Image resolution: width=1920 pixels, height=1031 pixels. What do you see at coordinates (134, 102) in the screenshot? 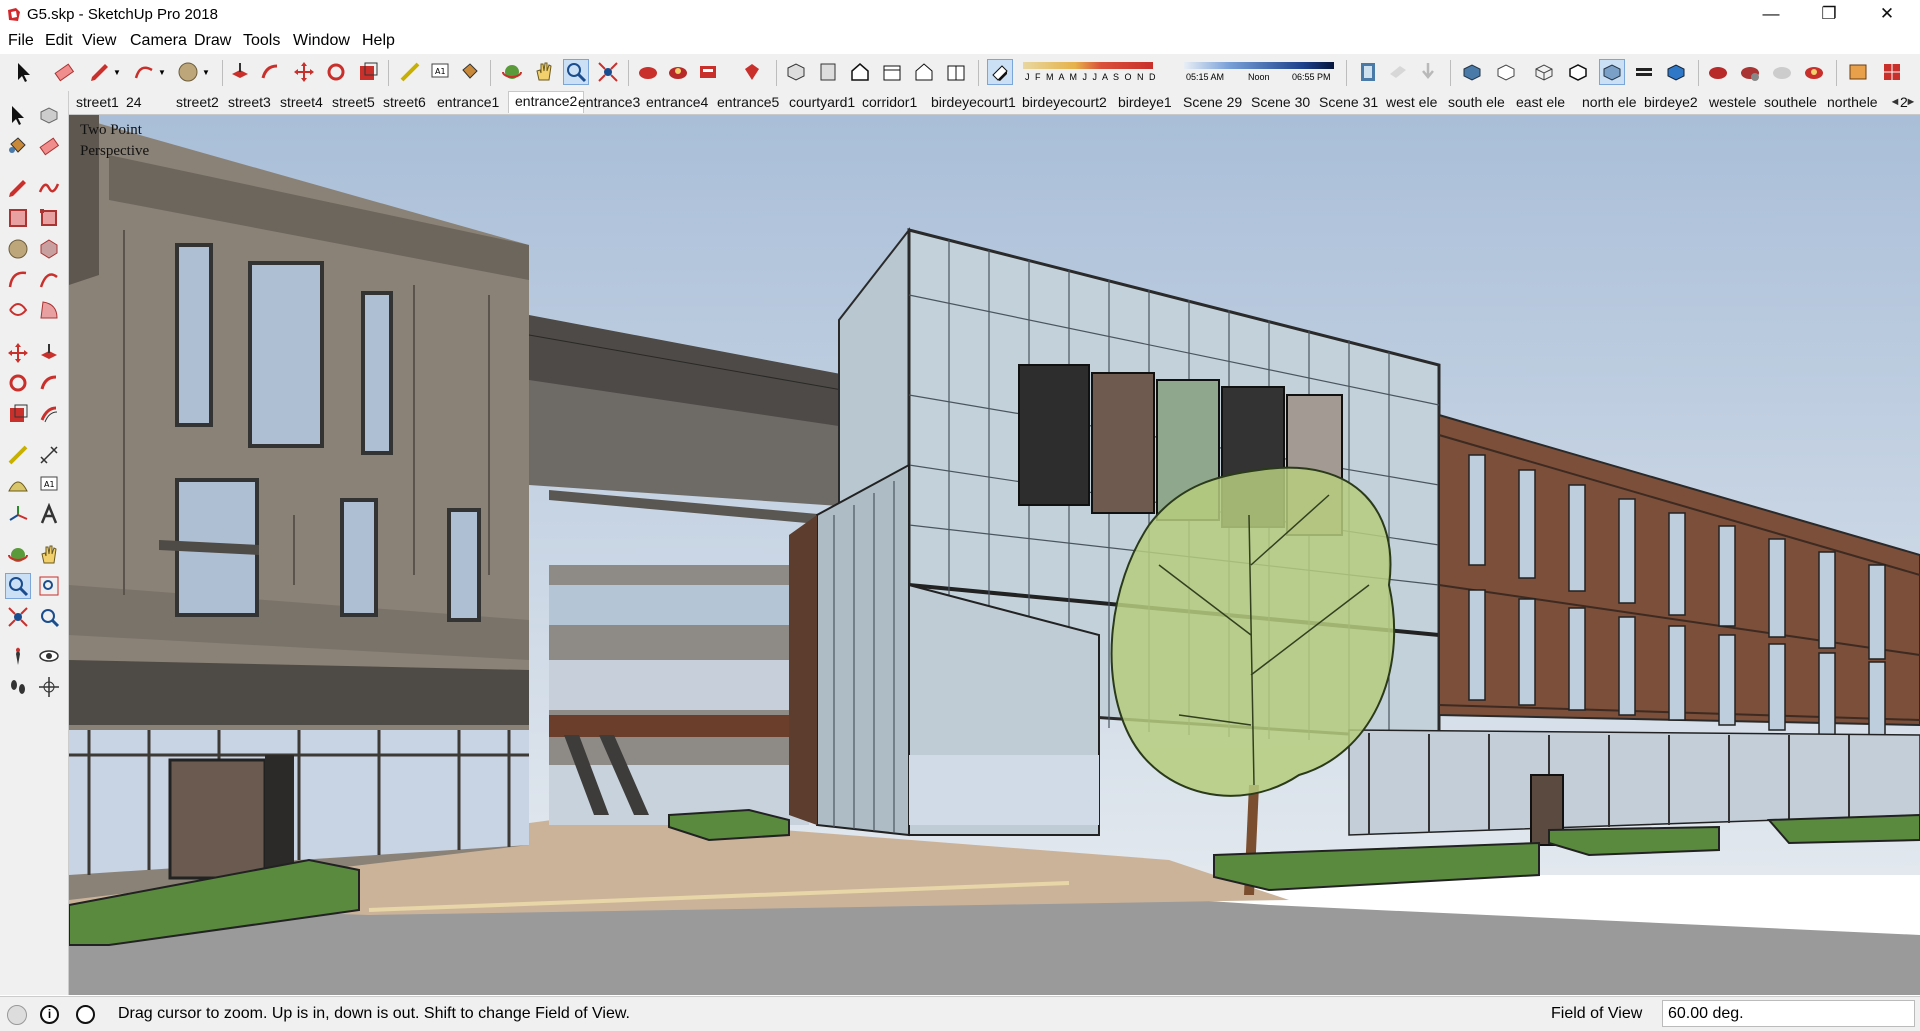
I see `scene-tab: 24` at bounding box center [134, 102].